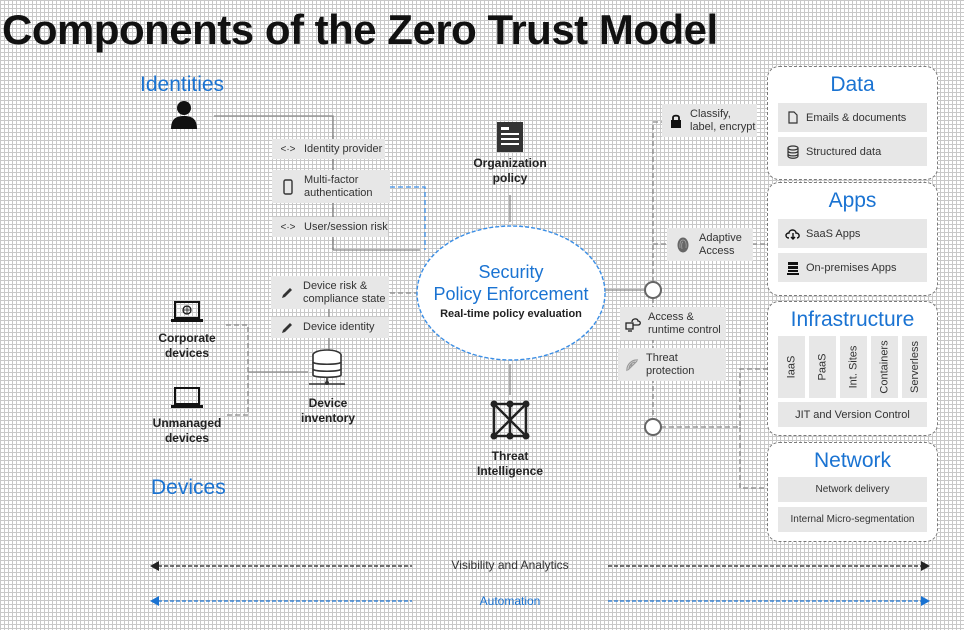 The width and height of the screenshot is (964, 630). I want to click on data-item-emails: Emails & documents, so click(852, 117).